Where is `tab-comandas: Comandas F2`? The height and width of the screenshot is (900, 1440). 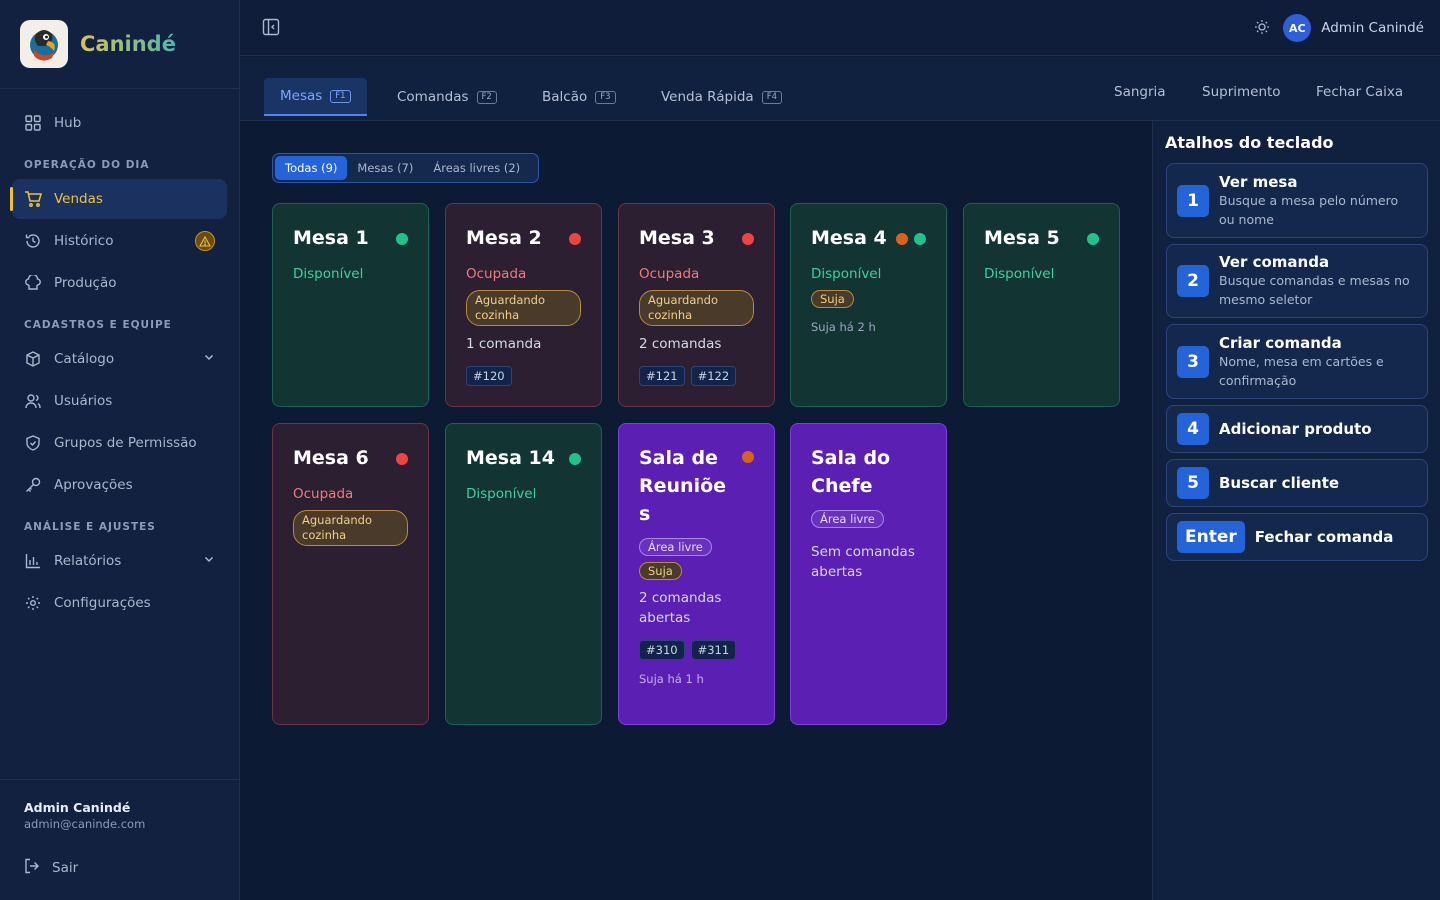
tab-comandas: Comandas F2 is located at coordinates (447, 97).